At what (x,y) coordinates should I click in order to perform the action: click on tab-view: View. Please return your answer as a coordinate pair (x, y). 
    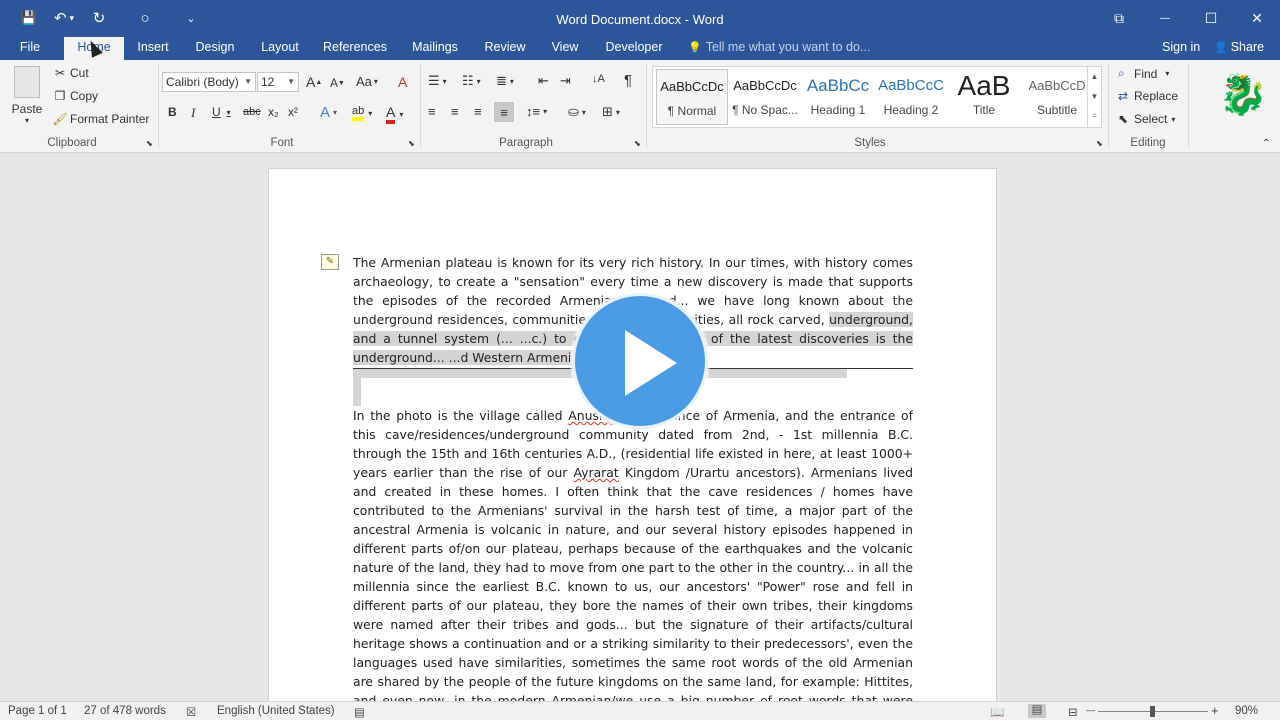
    Looking at the image, I should click on (565, 48).